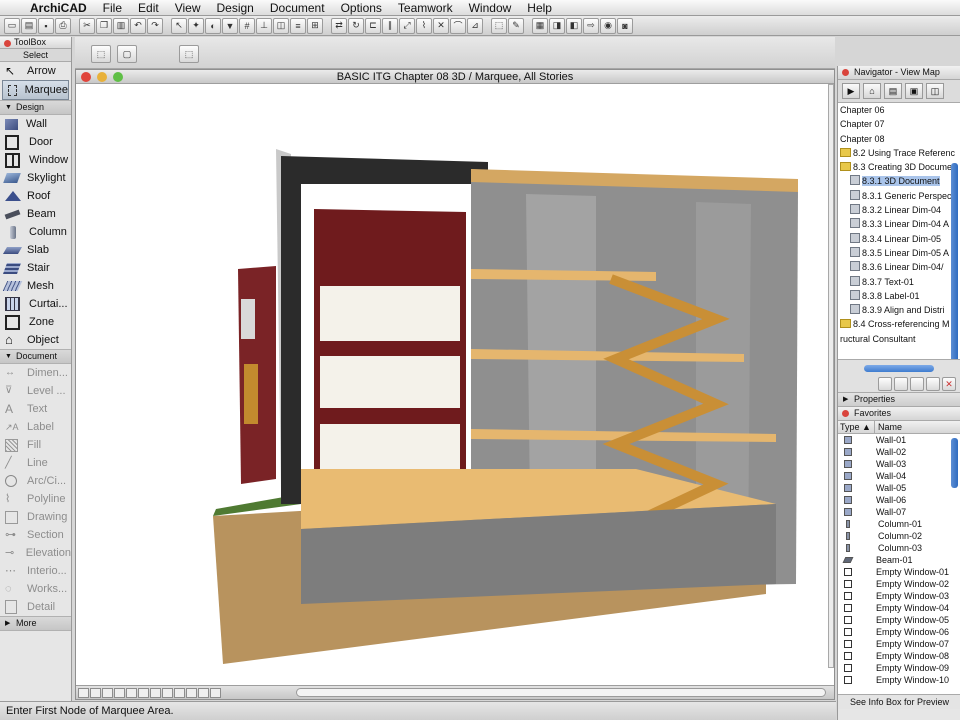  Describe the element at coordinates (264, 25) in the screenshot. I see `guide-line-icon: ⊥` at that location.